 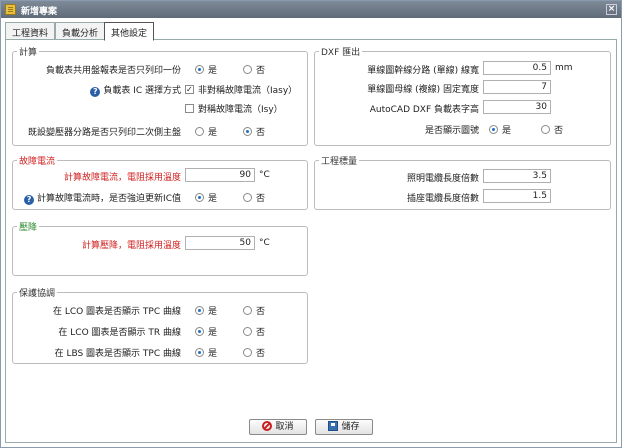 What do you see at coordinates (99, 198) in the screenshot?
I see `fault-force-update-label: ? 計算故障電流時，是否強迫更新IC值` at bounding box center [99, 198].